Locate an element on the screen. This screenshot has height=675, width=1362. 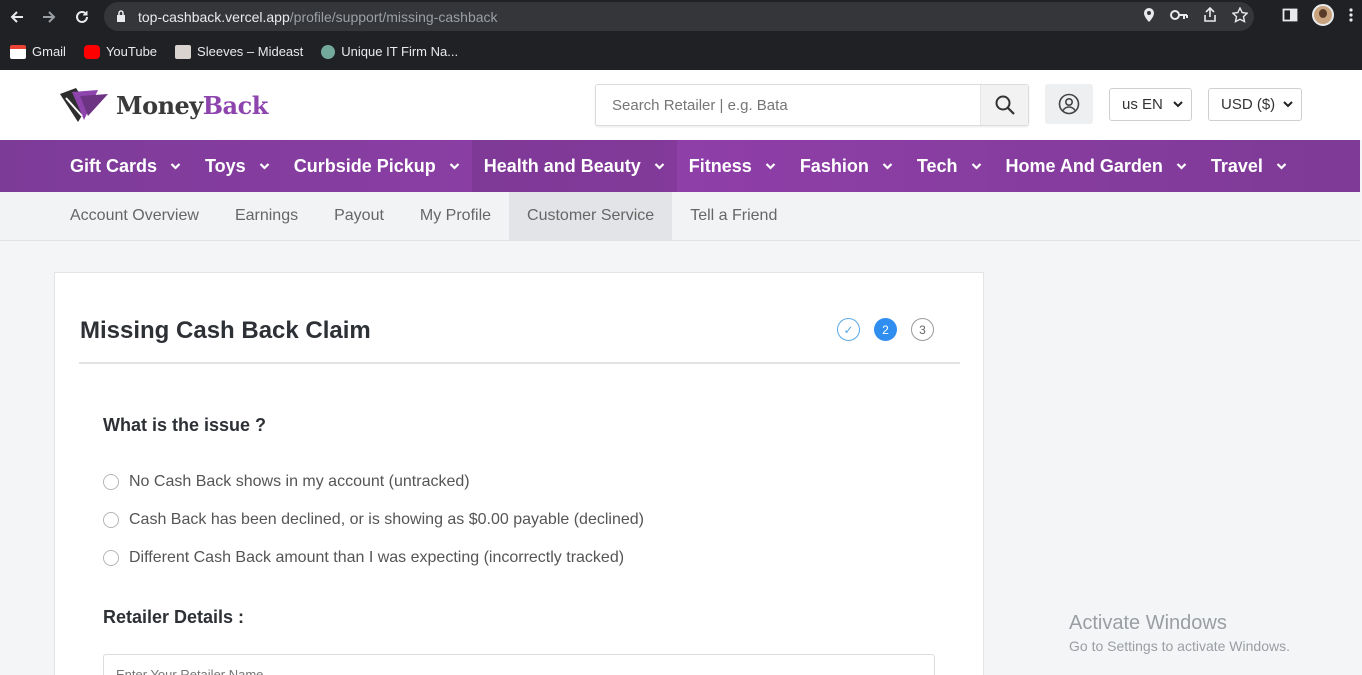
step-3-todo: 3 is located at coordinates (922, 329).